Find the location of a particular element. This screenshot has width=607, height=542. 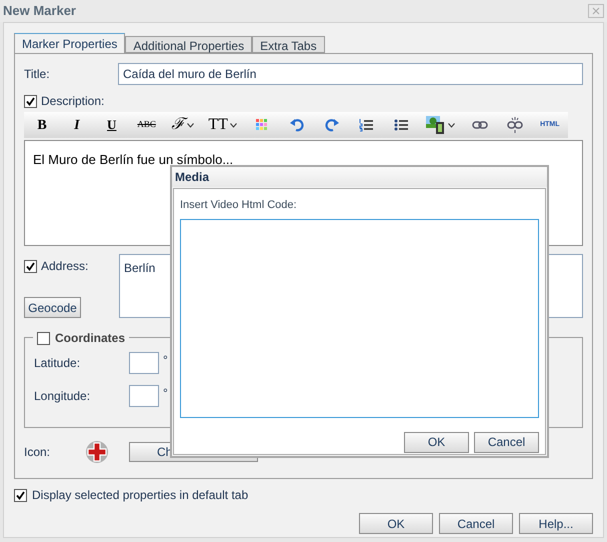

description-label: Description: is located at coordinates (72, 101).